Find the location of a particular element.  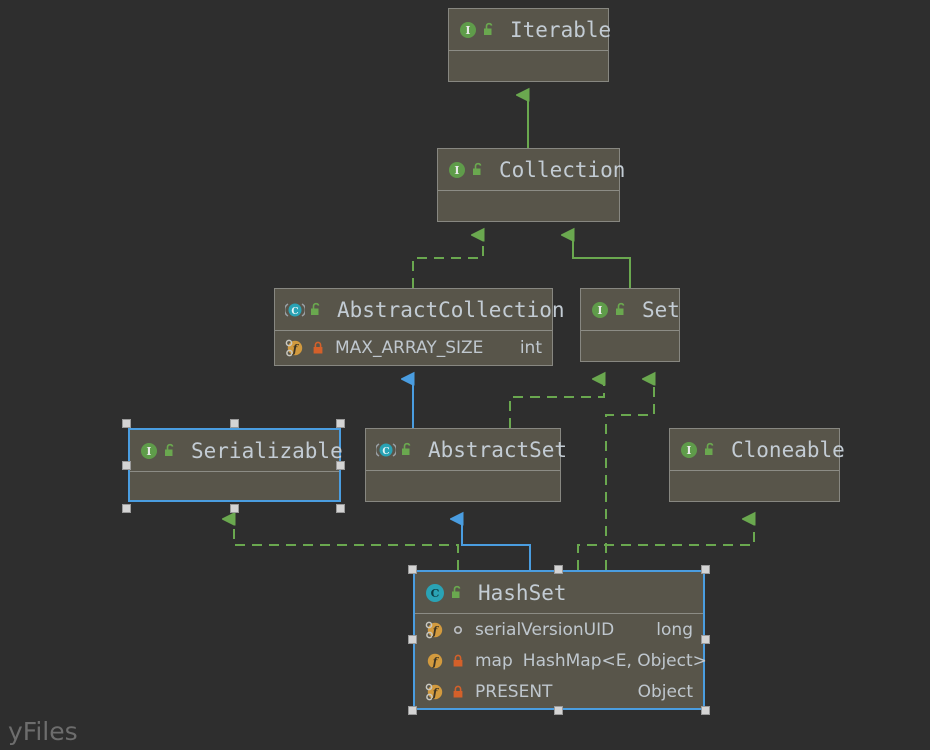

member-row: f PRESENT Object is located at coordinates (559, 692).